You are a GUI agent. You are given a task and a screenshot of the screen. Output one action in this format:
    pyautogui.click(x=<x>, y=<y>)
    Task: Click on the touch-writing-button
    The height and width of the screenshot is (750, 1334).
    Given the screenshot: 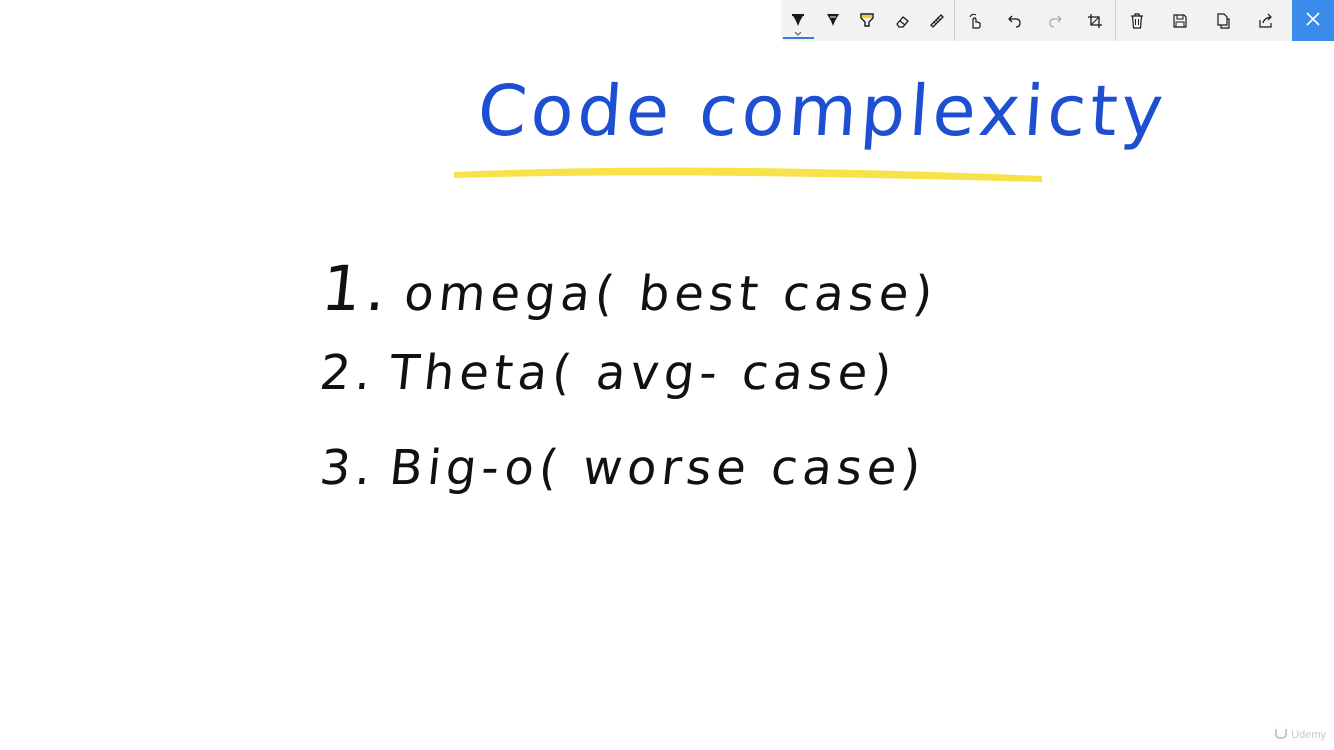 What is the action you would take?
    pyautogui.click(x=975, y=20)
    